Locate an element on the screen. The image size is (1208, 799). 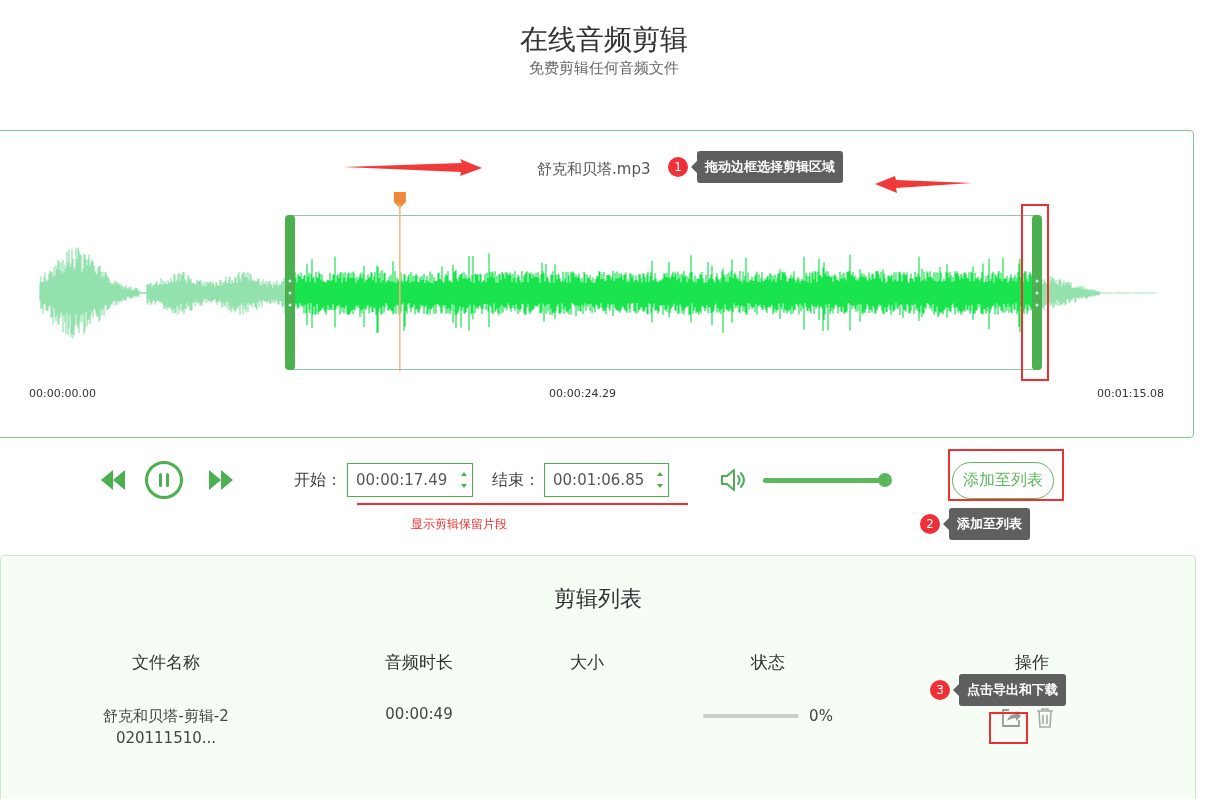
speaker-icon is located at coordinates (734, 480).